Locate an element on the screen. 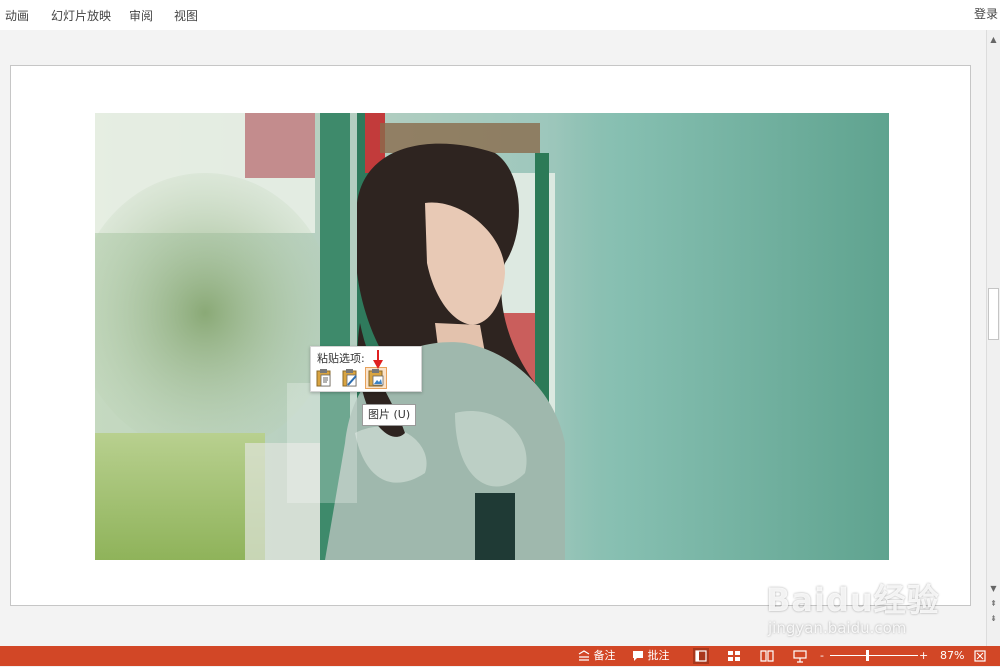 The height and width of the screenshot is (667, 1000). scroll-down-icon: ▼ is located at coordinates (993, 589).